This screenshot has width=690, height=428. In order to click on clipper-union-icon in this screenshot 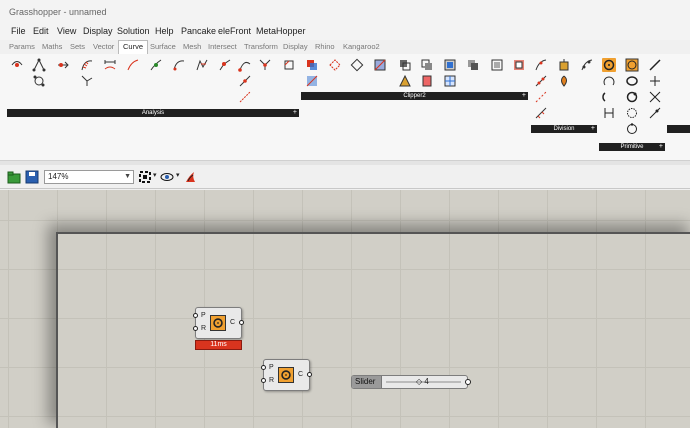, I will do `click(427, 65)`.